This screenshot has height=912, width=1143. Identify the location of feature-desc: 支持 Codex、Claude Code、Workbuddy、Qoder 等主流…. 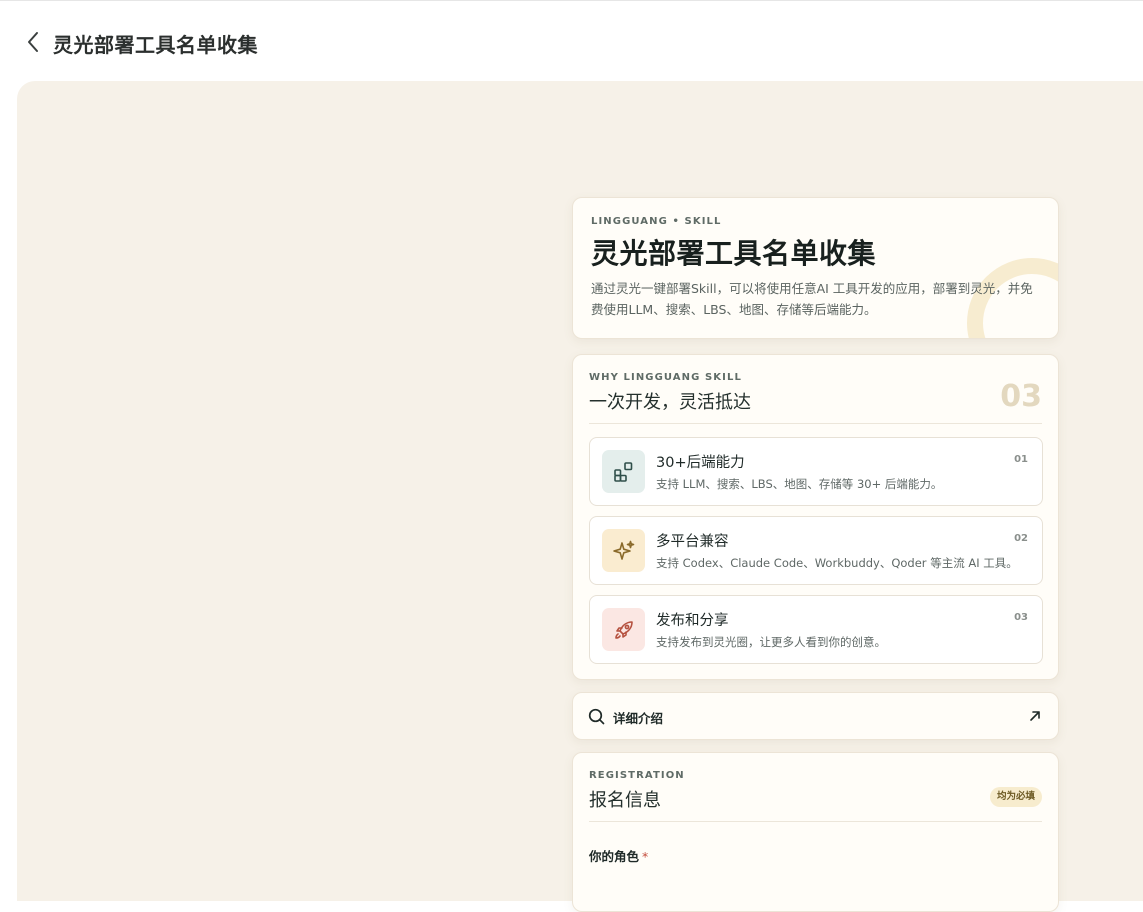
(837, 563).